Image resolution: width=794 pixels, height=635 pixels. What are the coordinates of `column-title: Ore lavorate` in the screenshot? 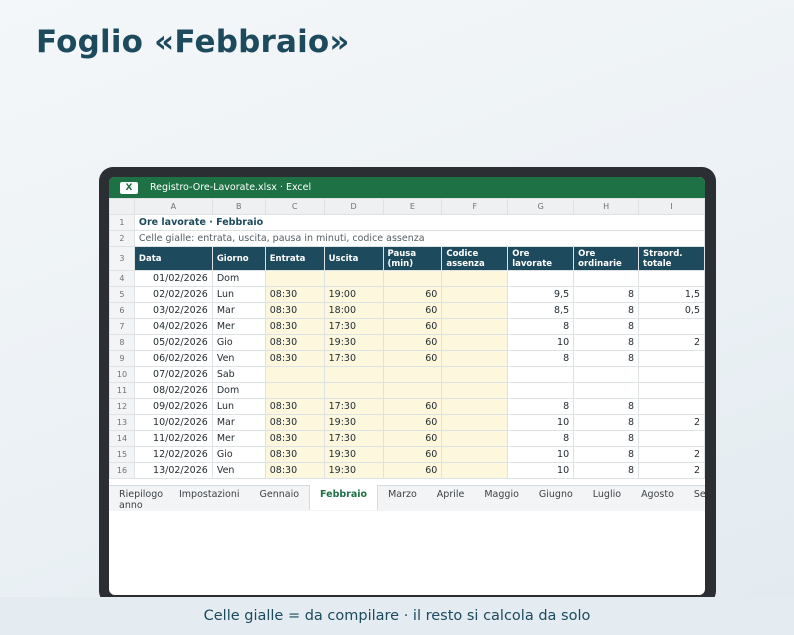 It's located at (541, 258).